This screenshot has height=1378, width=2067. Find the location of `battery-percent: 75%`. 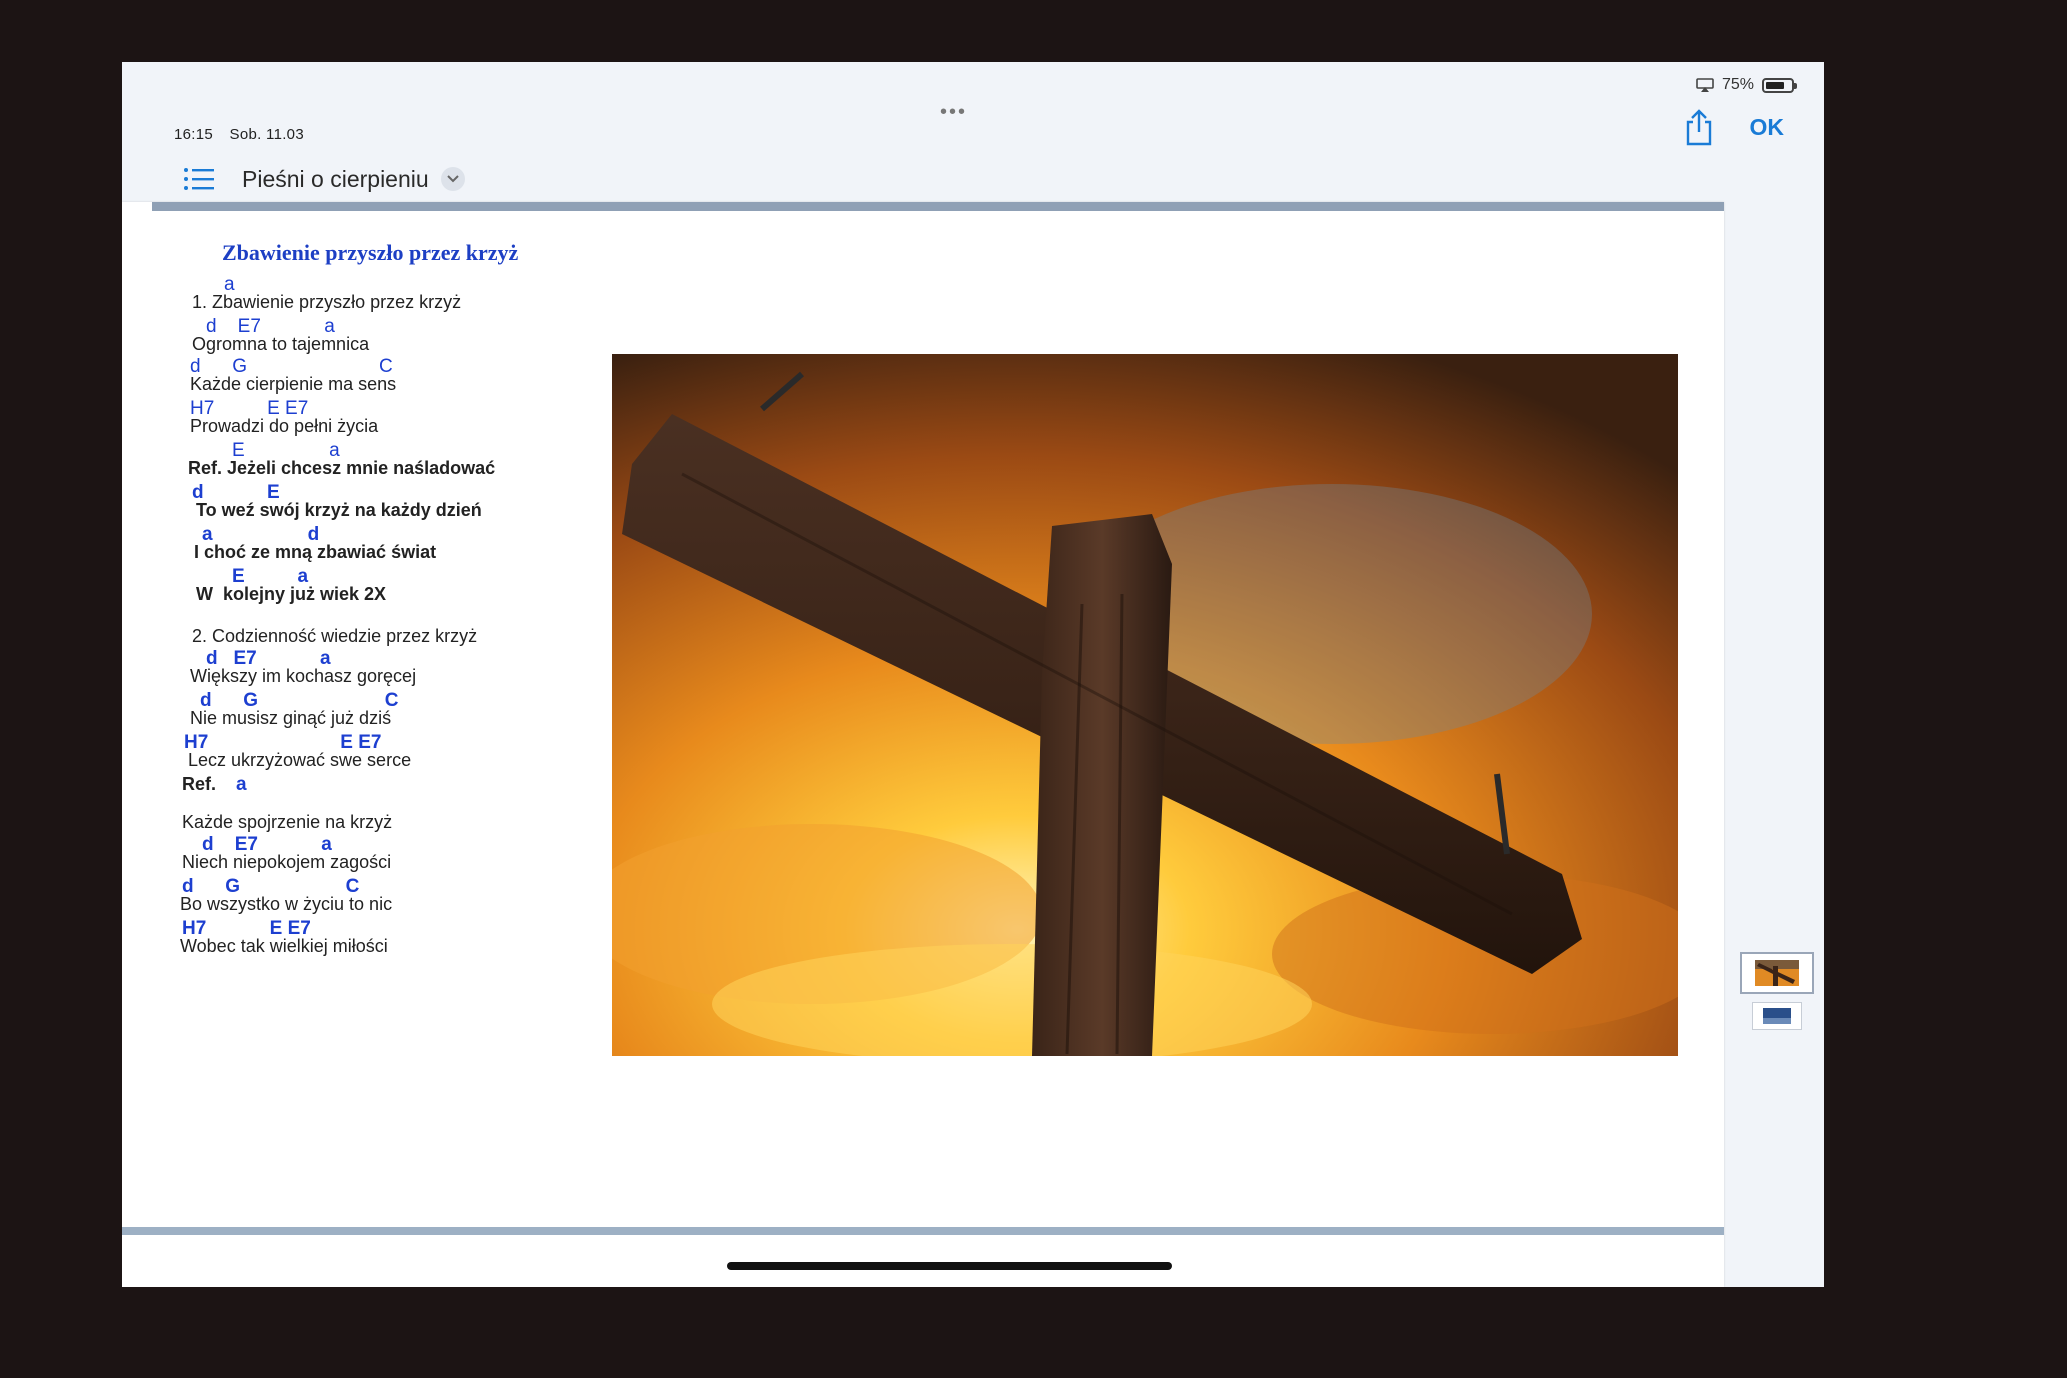

battery-percent: 75% is located at coordinates (1737, 84).